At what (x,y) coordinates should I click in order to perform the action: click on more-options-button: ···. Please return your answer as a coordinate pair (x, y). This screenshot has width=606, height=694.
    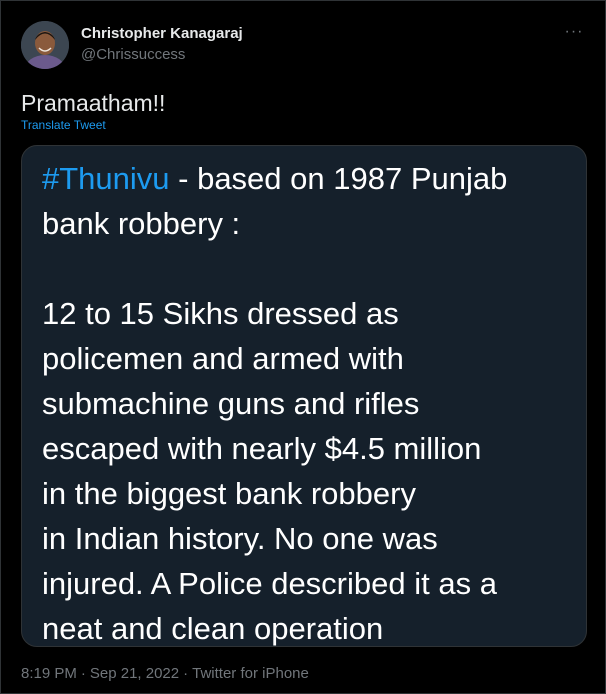
    Looking at the image, I should click on (574, 32).